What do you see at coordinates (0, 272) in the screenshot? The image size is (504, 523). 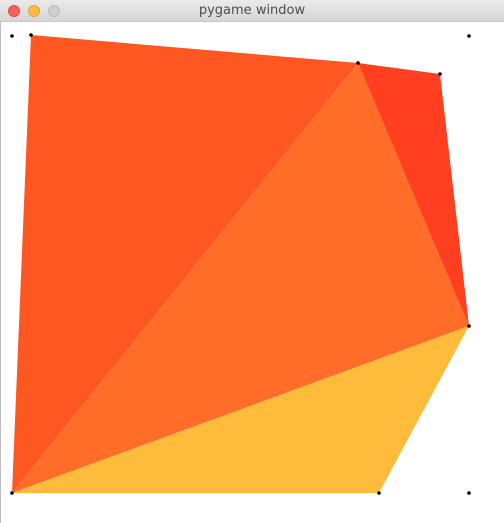 I see `window-left-border` at bounding box center [0, 272].